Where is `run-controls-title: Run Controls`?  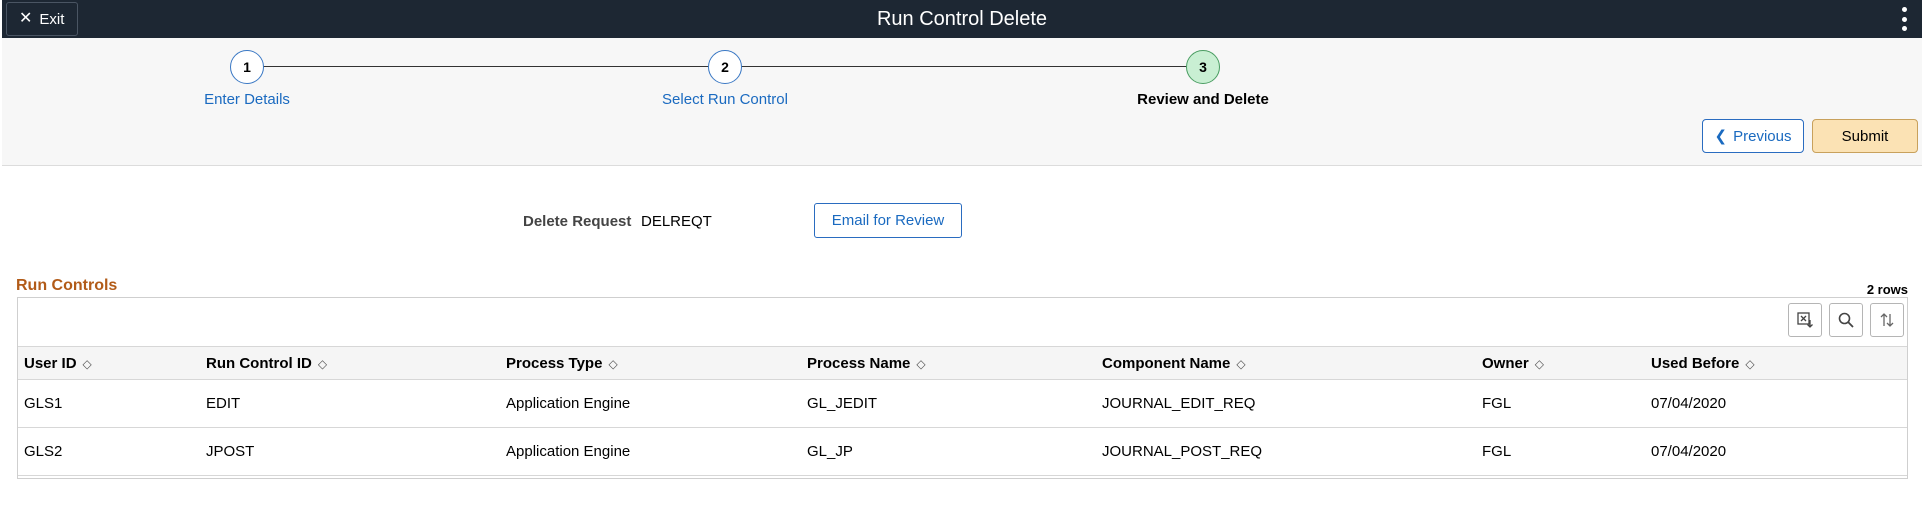
run-controls-title: Run Controls is located at coordinates (67, 285).